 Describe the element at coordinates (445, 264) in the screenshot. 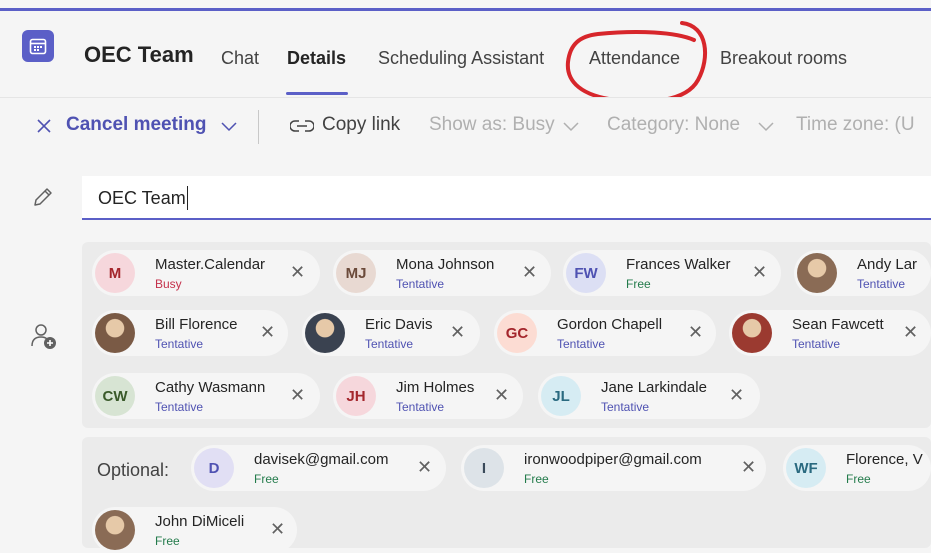

I see `attendee-name: Mona Johnson` at that location.